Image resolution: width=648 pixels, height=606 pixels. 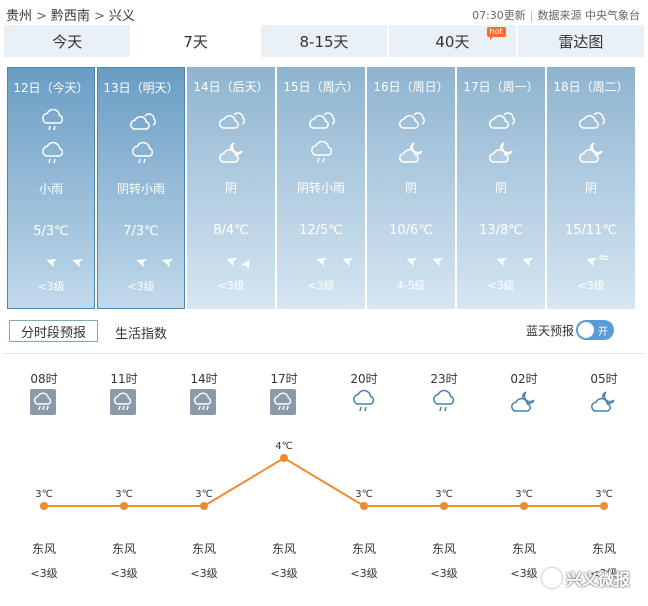 I want to click on tab-label: 40天, so click(x=452, y=41).